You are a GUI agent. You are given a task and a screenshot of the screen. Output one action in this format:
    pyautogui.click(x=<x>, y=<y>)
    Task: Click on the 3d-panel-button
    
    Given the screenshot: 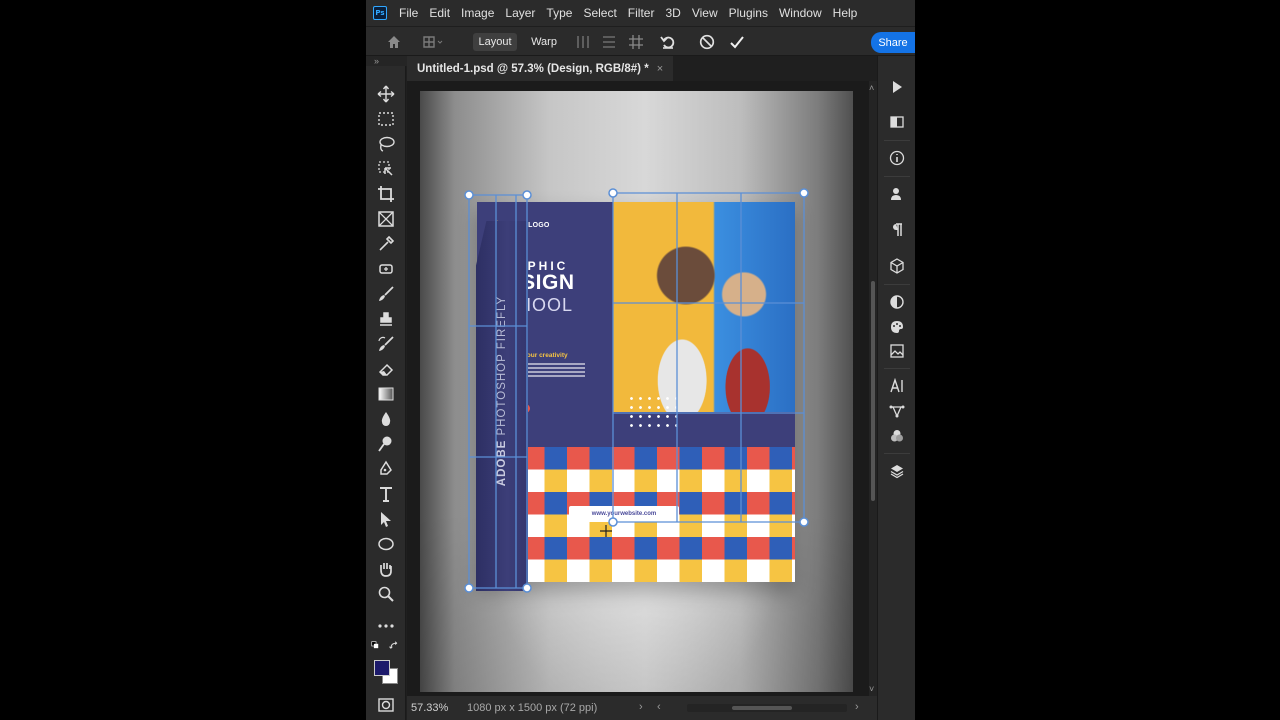 What is the action you would take?
    pyautogui.click(x=897, y=266)
    